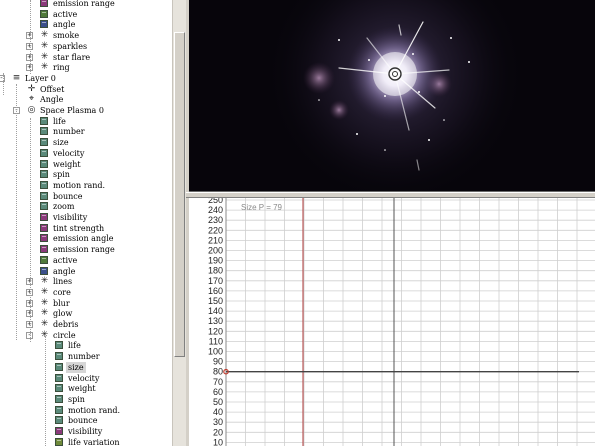 The width and height of the screenshot is (595, 446). I want to click on tree-item: + ✳ smoke, so click(86, 35).